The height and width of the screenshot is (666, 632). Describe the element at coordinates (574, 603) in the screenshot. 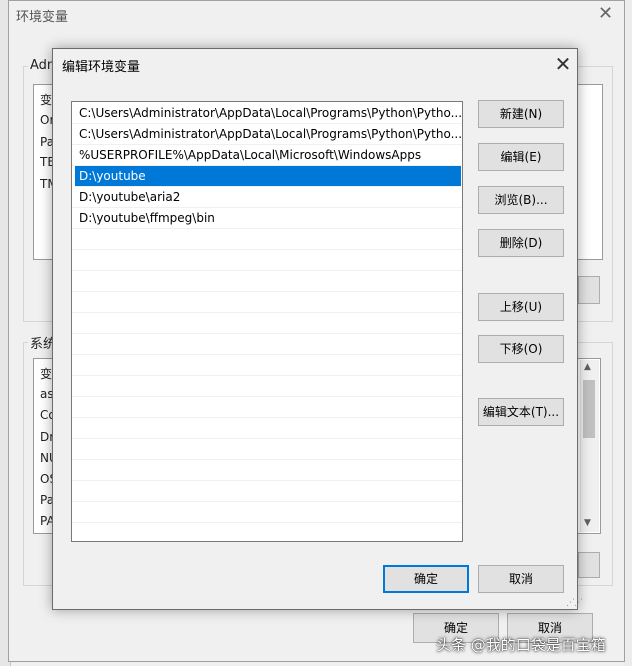

I see `resize-grip-icon: ⋰⋰` at that location.